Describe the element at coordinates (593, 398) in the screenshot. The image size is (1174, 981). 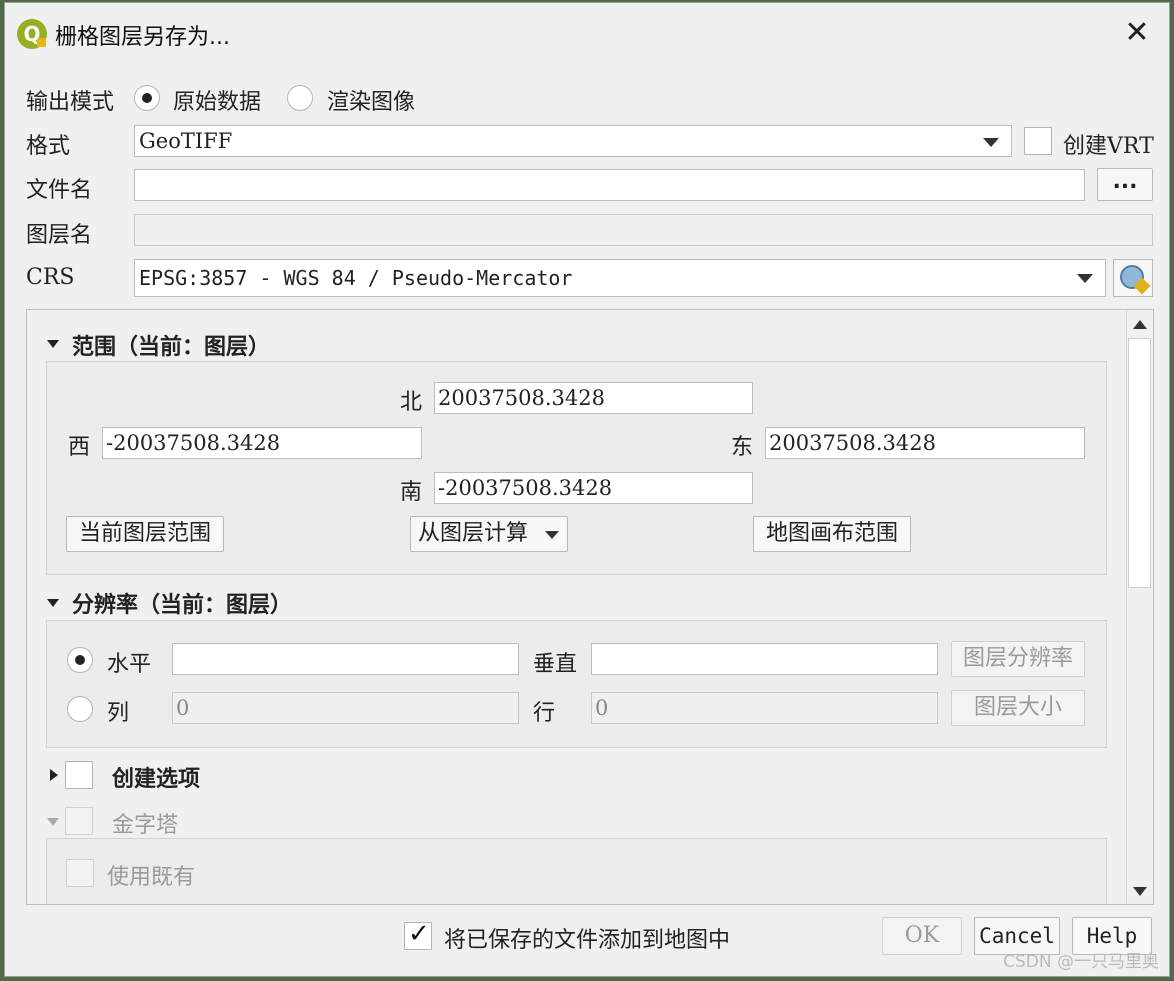
I see `north-input: 20037508.3428` at that location.